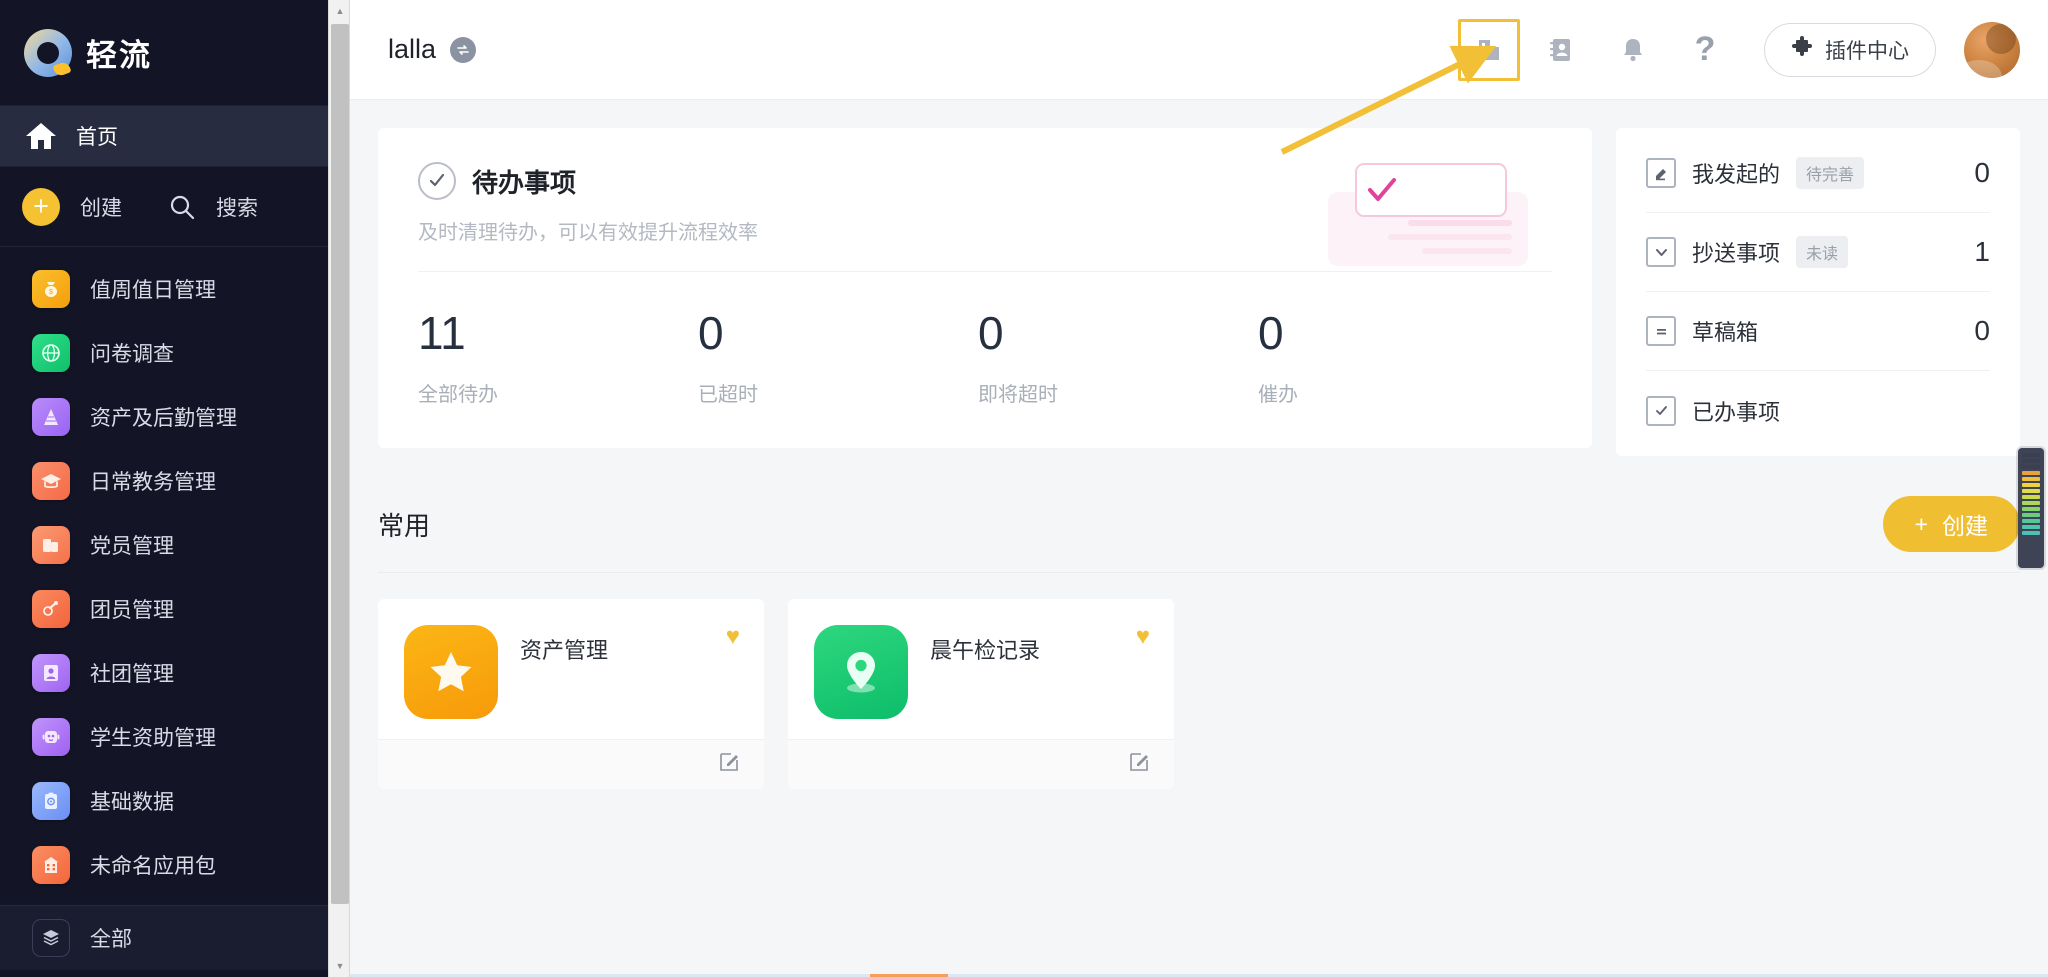 Image resolution: width=2048 pixels, height=977 pixels. What do you see at coordinates (164, 938) in the screenshot?
I see `sidebar-item-all: 全部` at bounding box center [164, 938].